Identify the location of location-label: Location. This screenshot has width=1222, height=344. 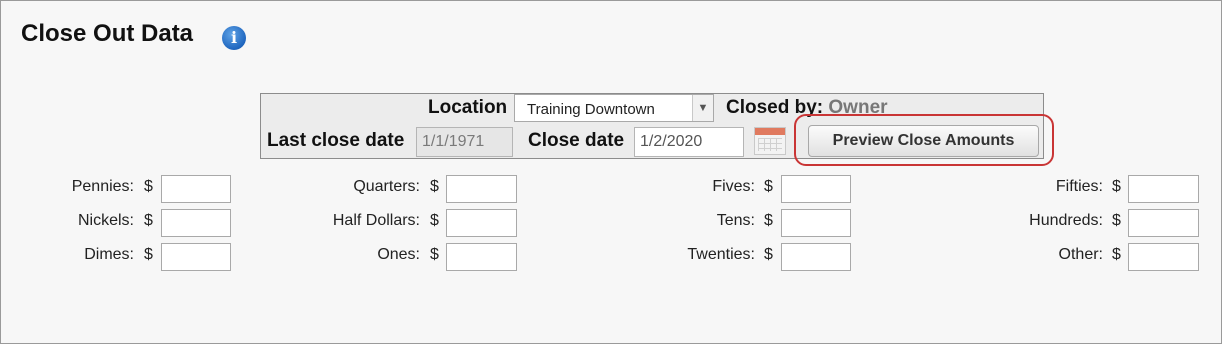
(468, 107).